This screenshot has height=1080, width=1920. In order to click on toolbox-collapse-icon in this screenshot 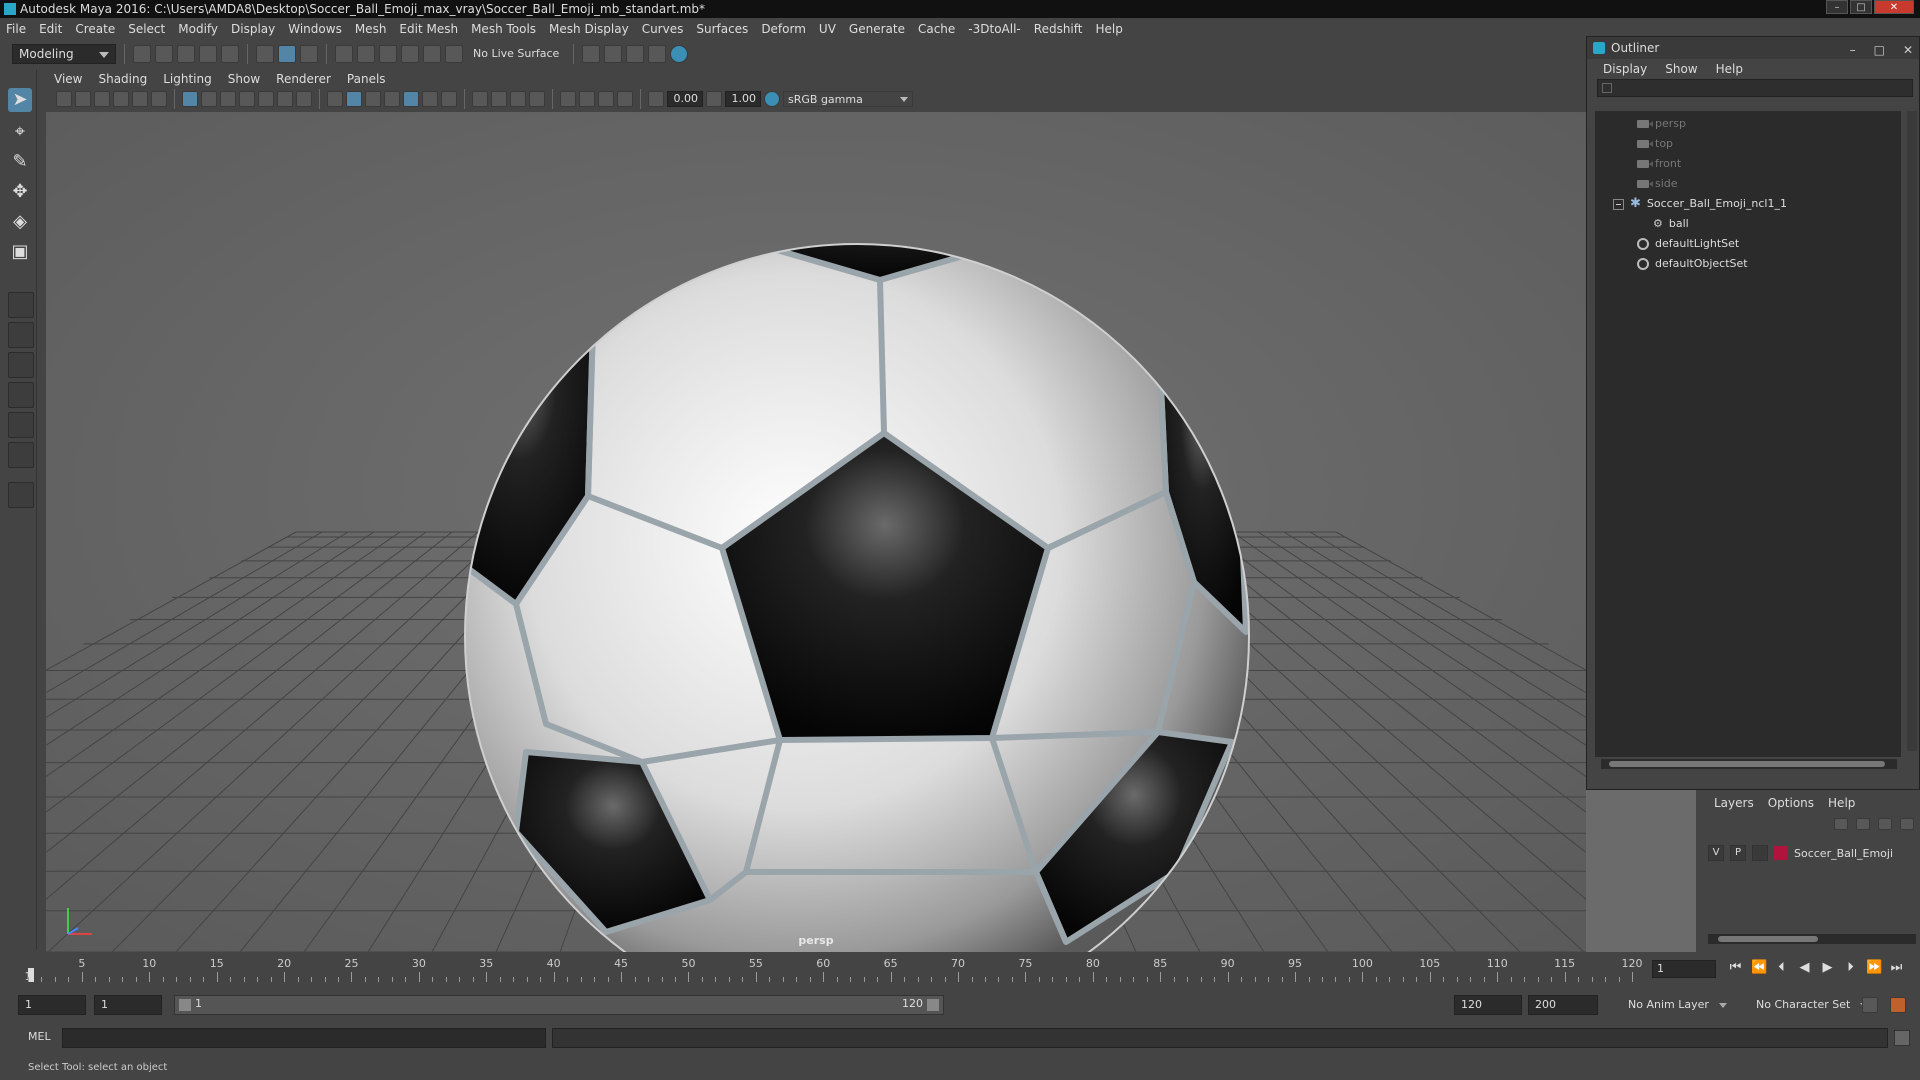, I will do `click(21, 495)`.